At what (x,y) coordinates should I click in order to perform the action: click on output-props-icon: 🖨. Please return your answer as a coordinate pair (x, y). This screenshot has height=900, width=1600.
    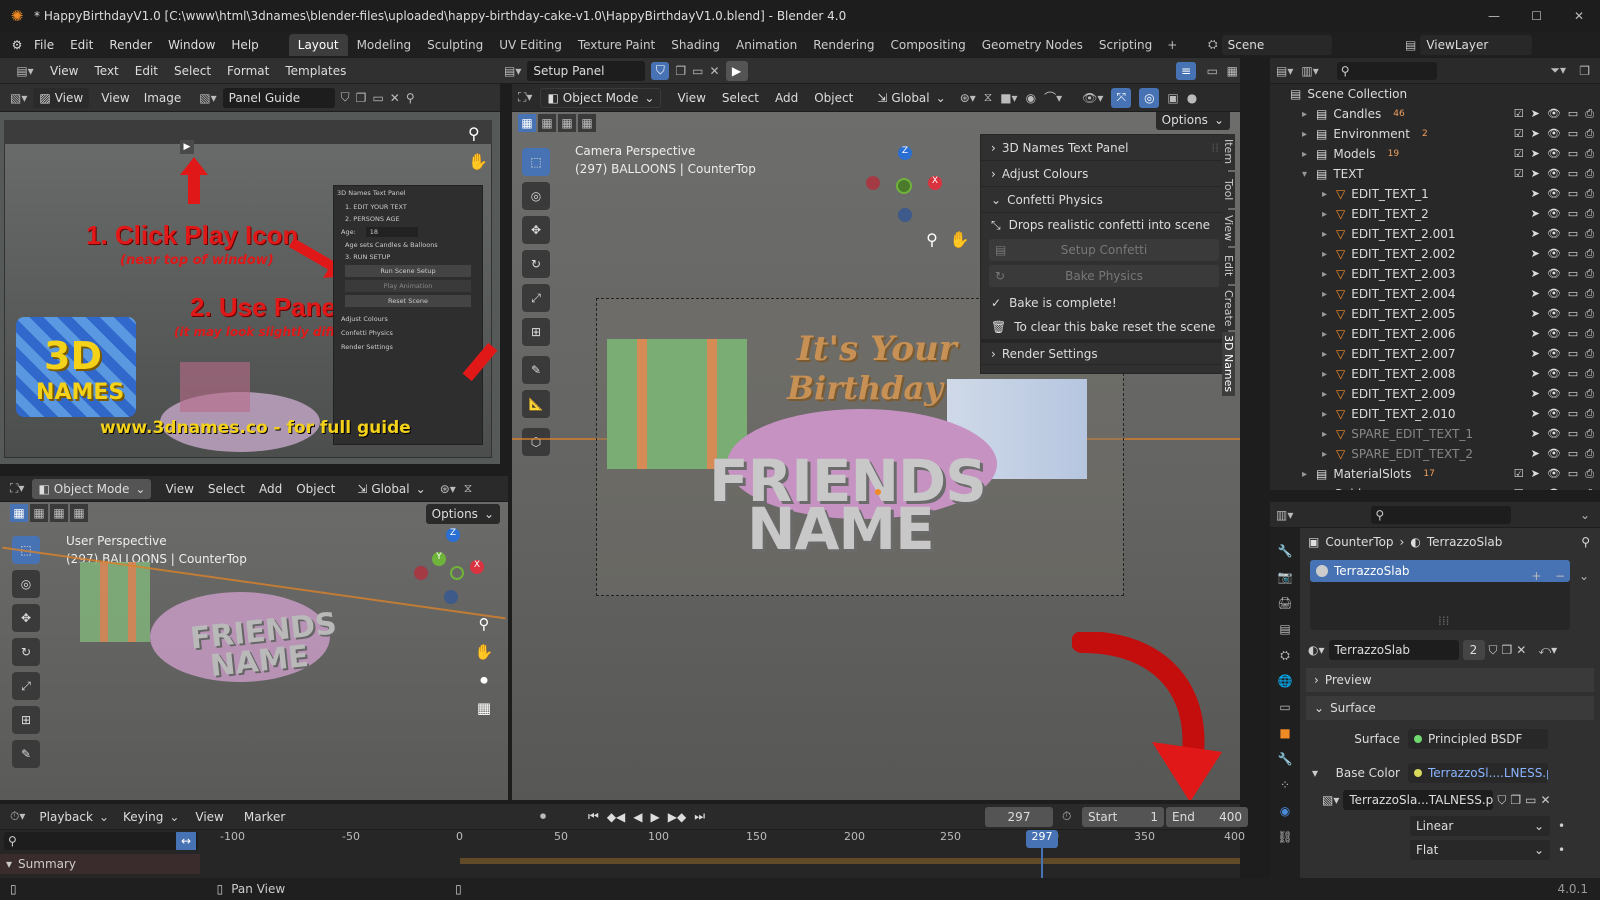
    Looking at the image, I should click on (1285, 603).